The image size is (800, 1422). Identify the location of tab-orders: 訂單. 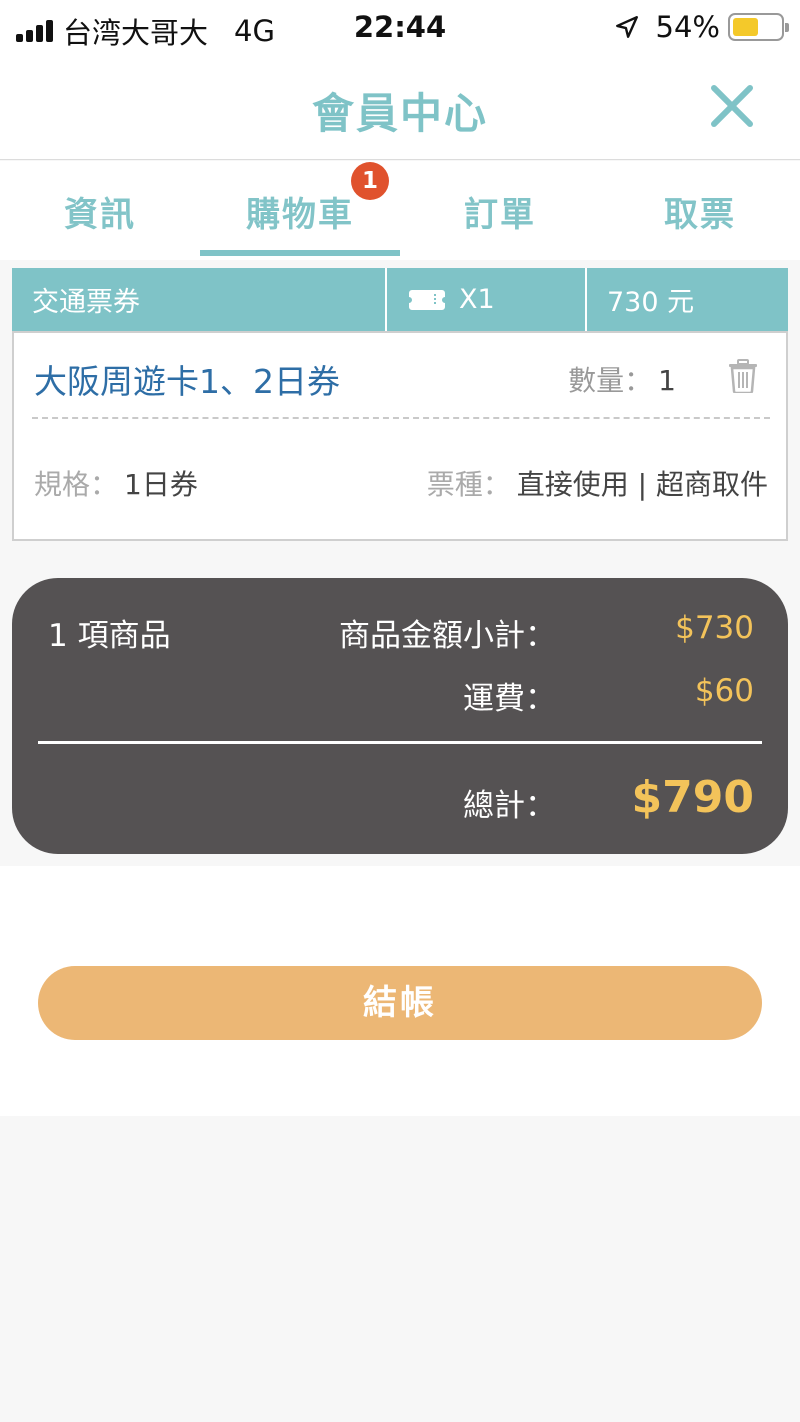
(500, 210).